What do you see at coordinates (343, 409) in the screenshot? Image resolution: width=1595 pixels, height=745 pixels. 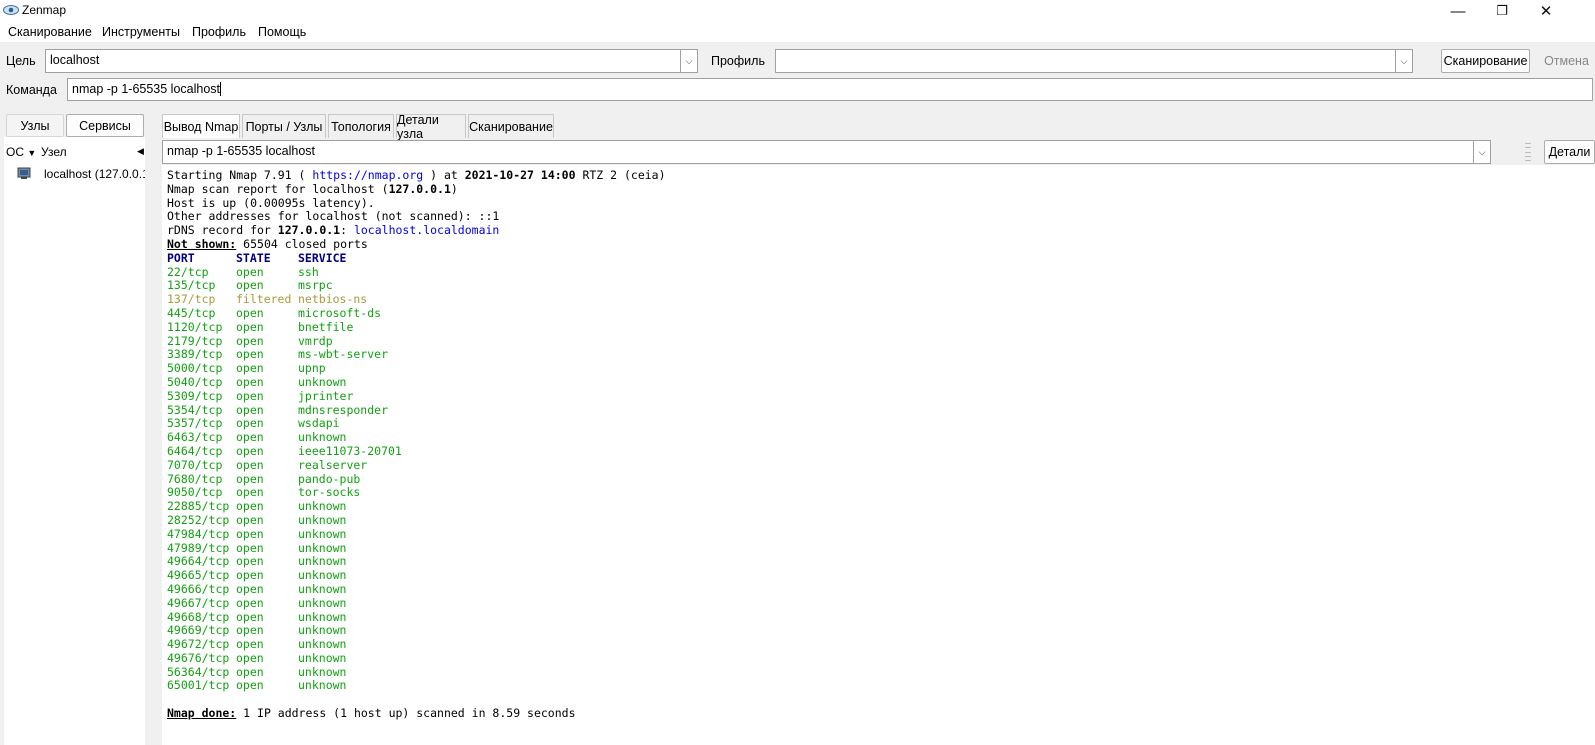 I see `port-service: mdnsresponder` at bounding box center [343, 409].